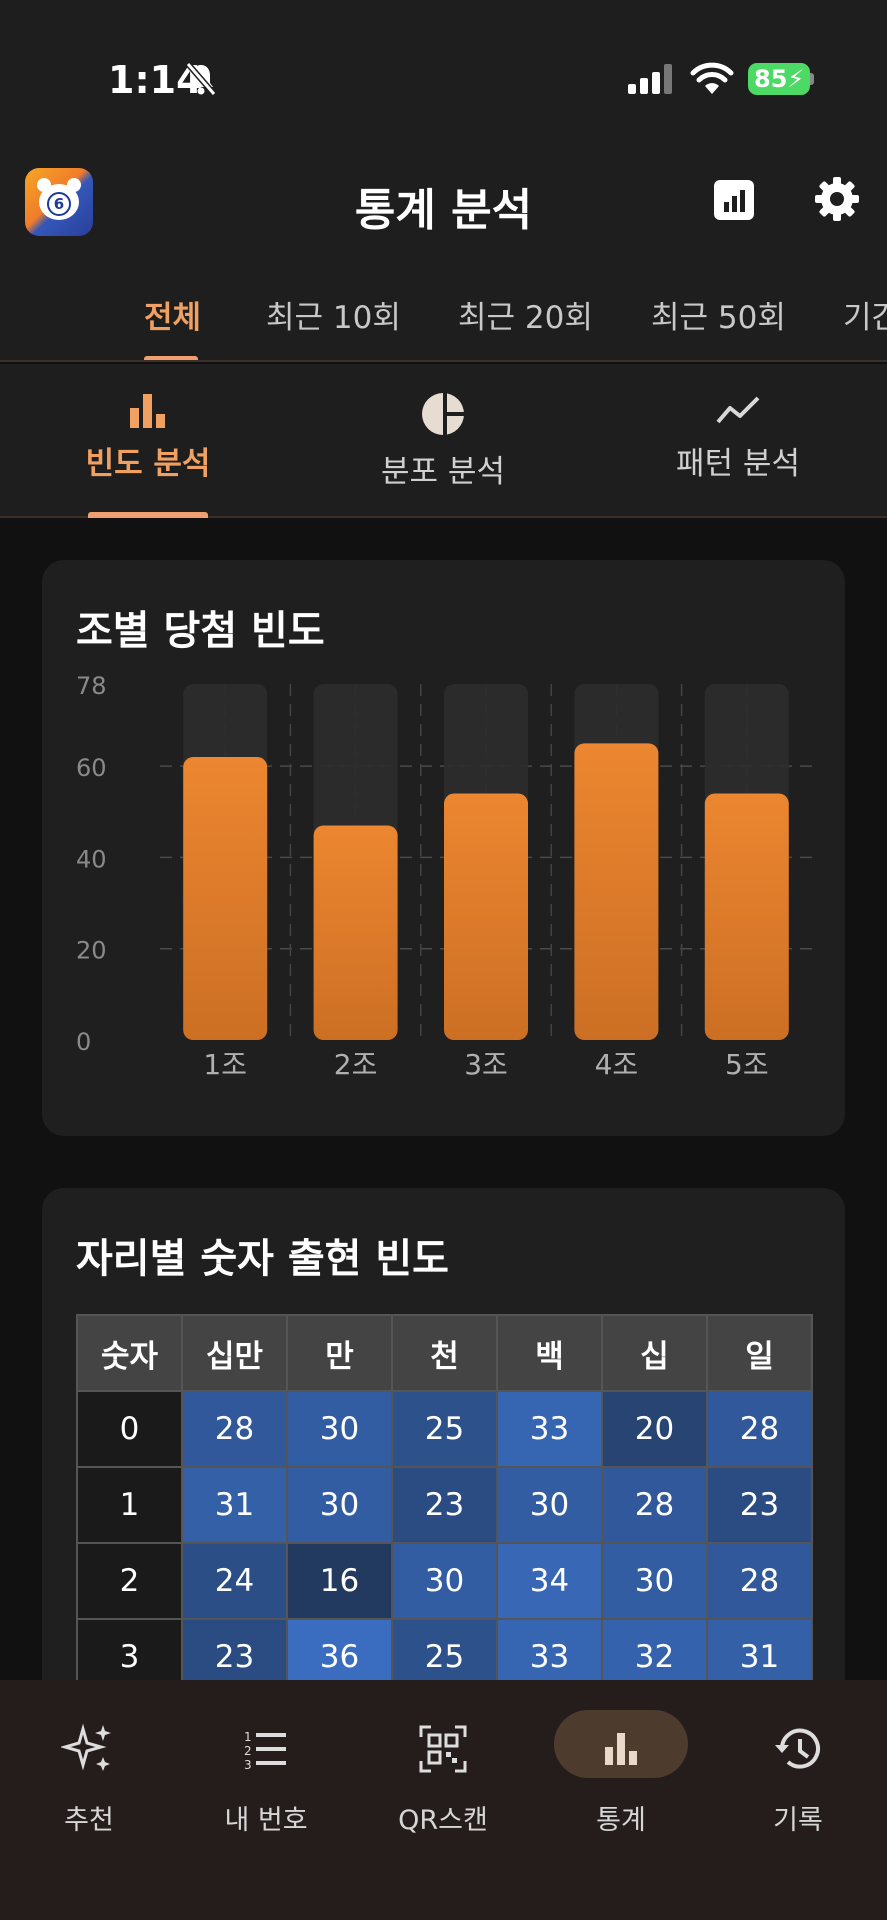 The image size is (887, 1920). Describe the element at coordinates (798, 1778) in the screenshot. I see `nav-history: 기록` at that location.